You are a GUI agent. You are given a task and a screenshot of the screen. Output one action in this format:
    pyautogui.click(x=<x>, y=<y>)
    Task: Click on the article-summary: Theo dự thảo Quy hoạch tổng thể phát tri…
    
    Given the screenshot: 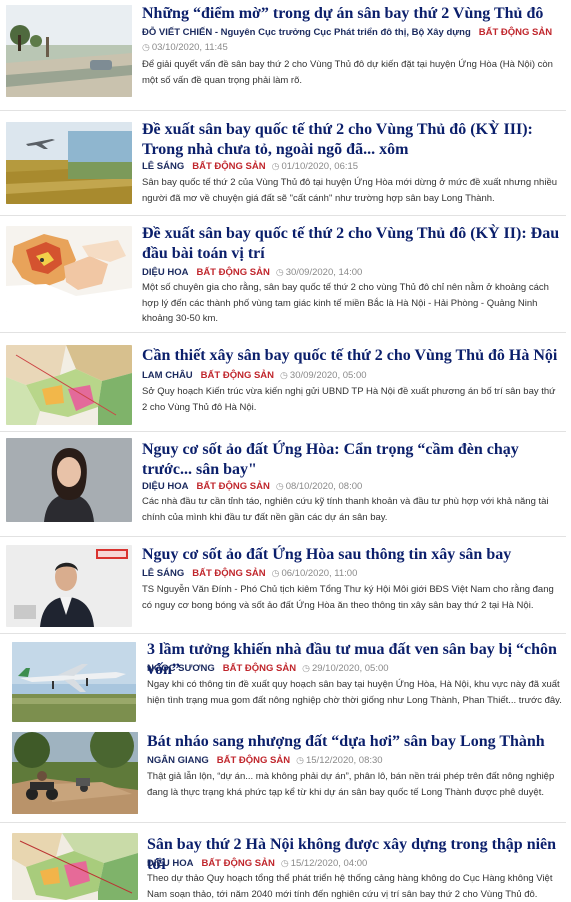 What is the action you would take?
    pyautogui.click(x=350, y=886)
    